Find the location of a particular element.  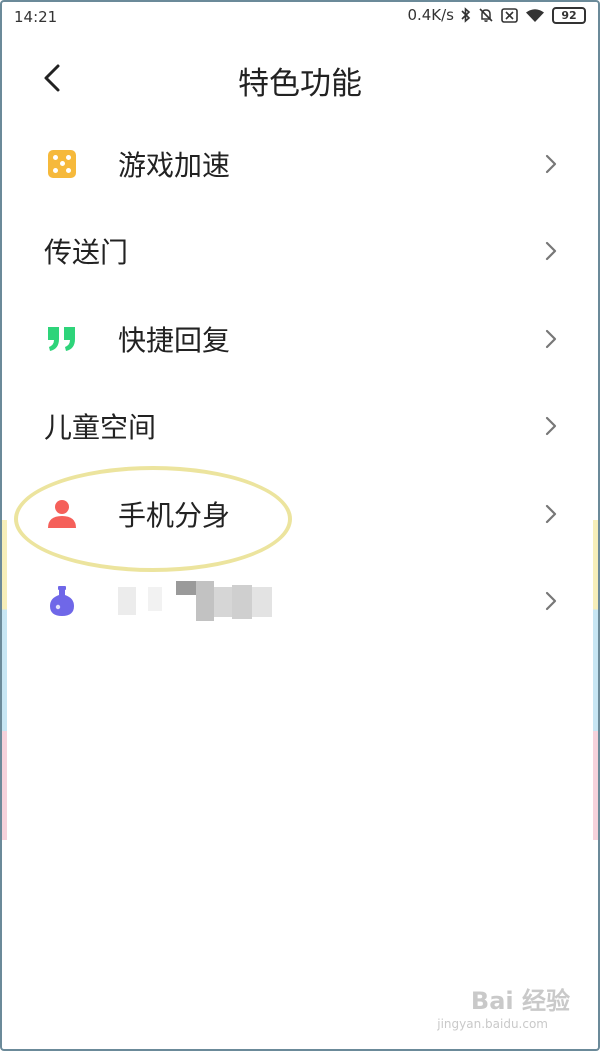

page-title: 特色功能 is located at coordinates (300, 84).